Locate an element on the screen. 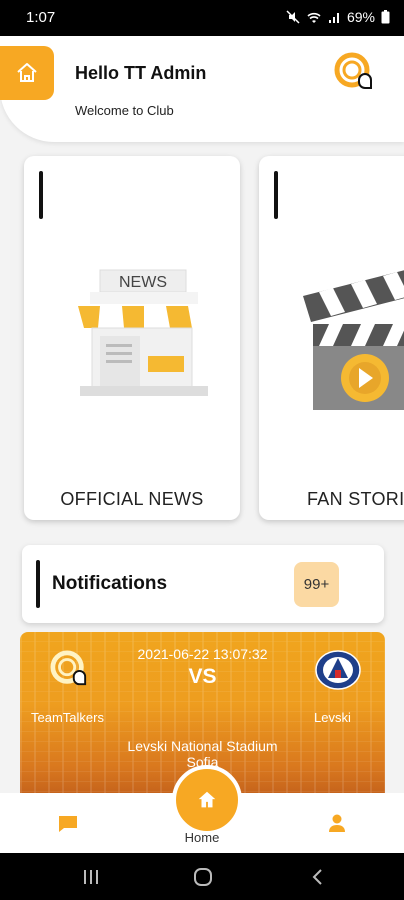 The height and width of the screenshot is (900, 404). status-time: 1:07 is located at coordinates (41, 17).